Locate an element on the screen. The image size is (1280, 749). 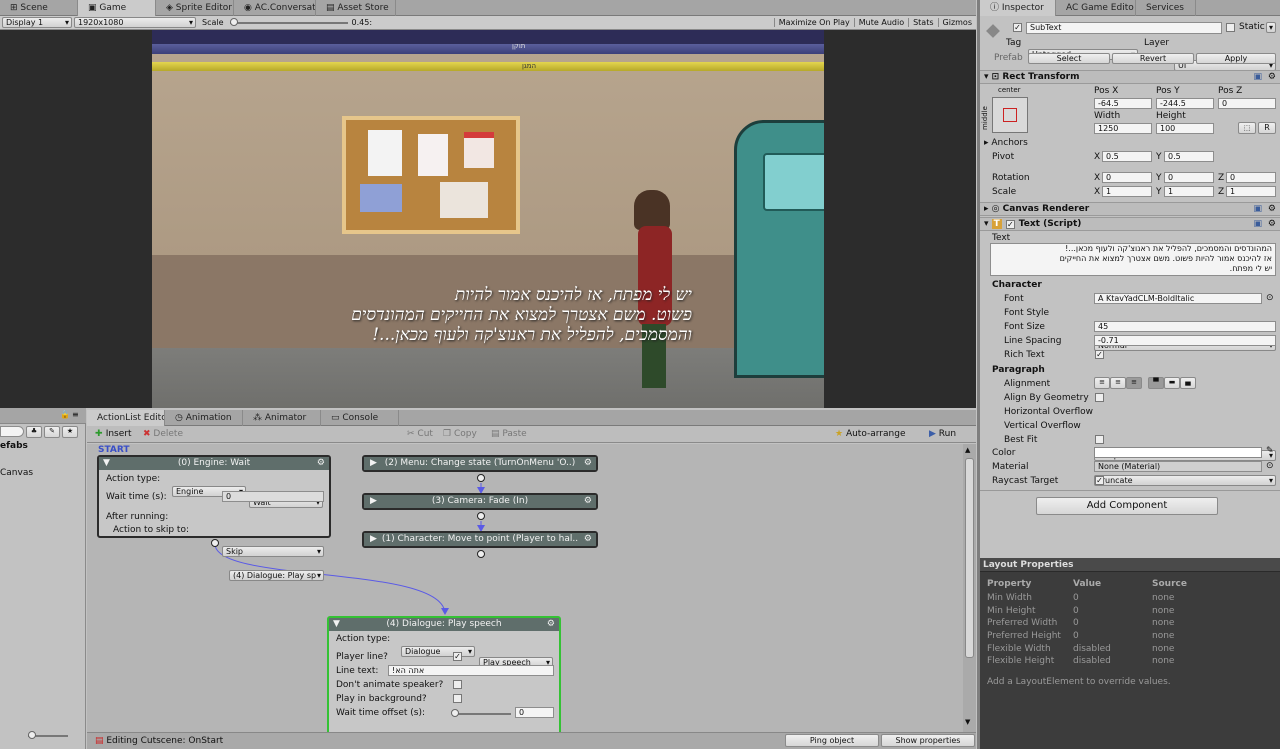
show-properties-button: Show properties is located at coordinates (928, 740).